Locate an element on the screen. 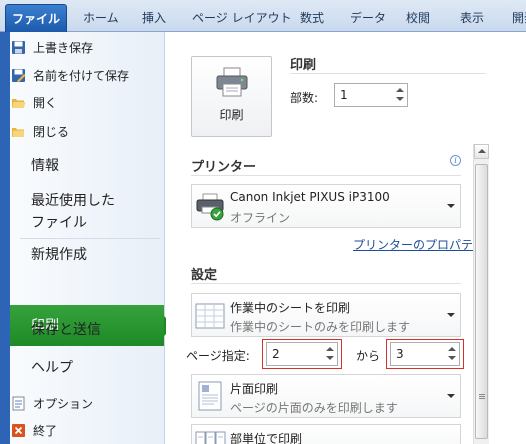  nav-options: オプション is located at coordinates (53, 404).